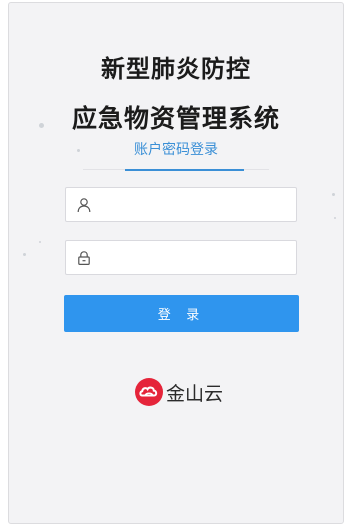 This screenshot has width=352, height=528. Describe the element at coordinates (181, 313) in the screenshot. I see `login-button: 登 录` at that location.